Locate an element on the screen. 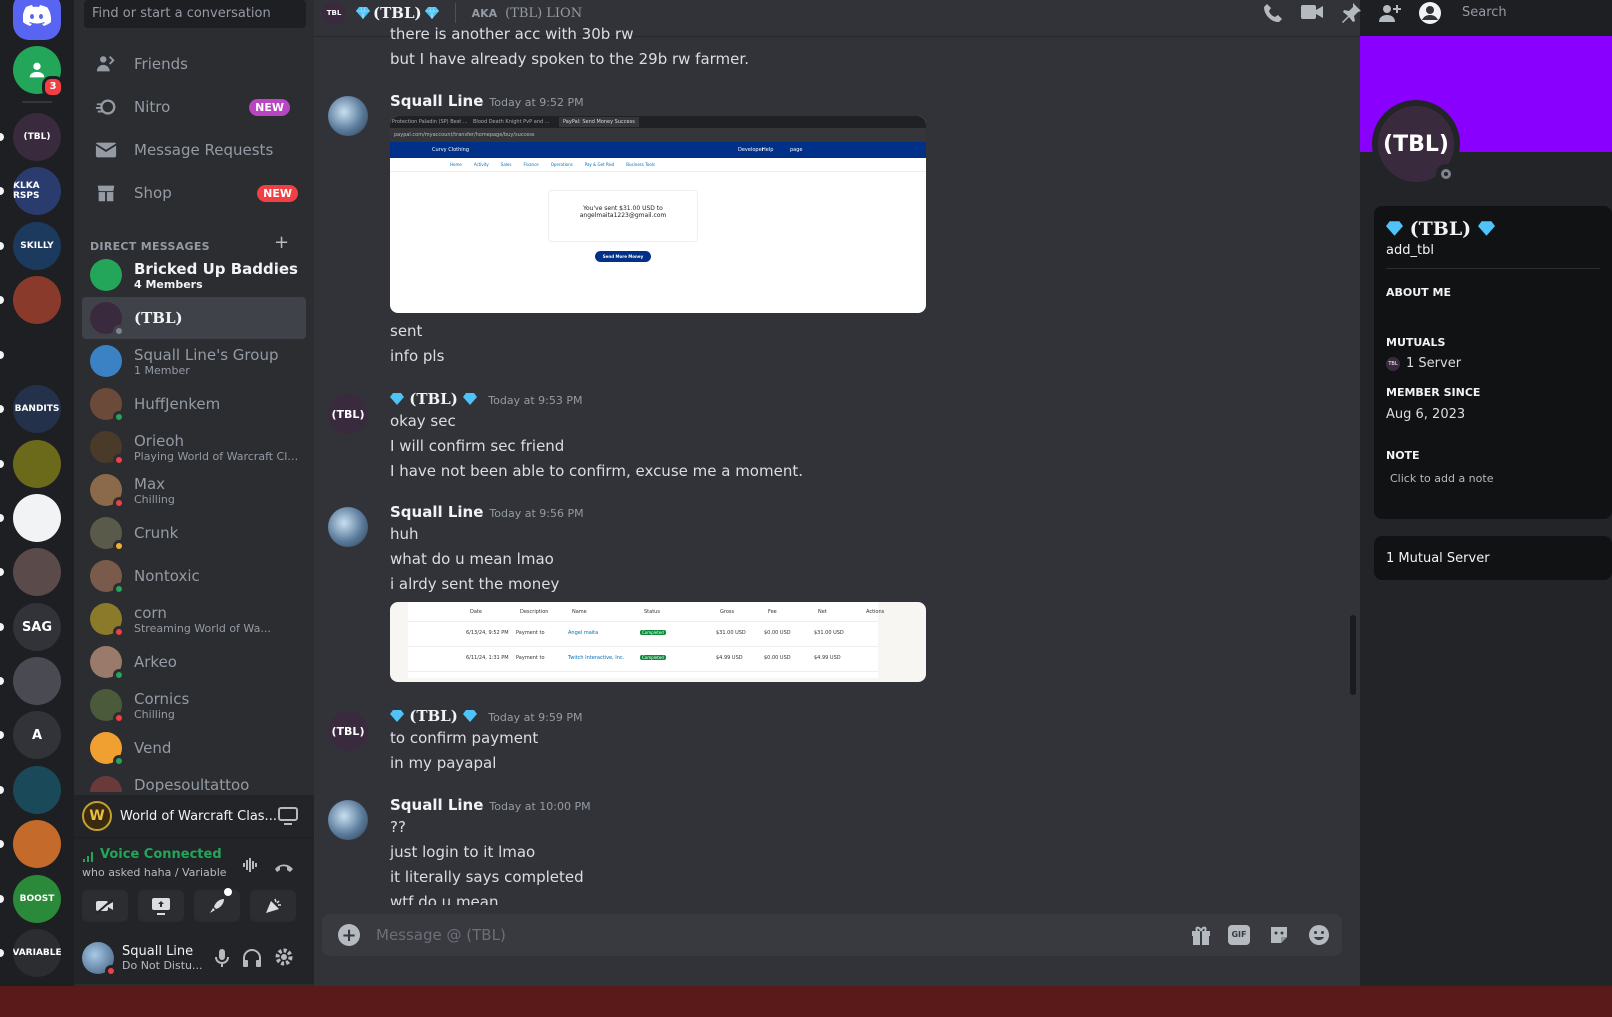 The height and width of the screenshot is (1017, 1612). dm-item: Dopesoultattoo is located at coordinates (194, 781).